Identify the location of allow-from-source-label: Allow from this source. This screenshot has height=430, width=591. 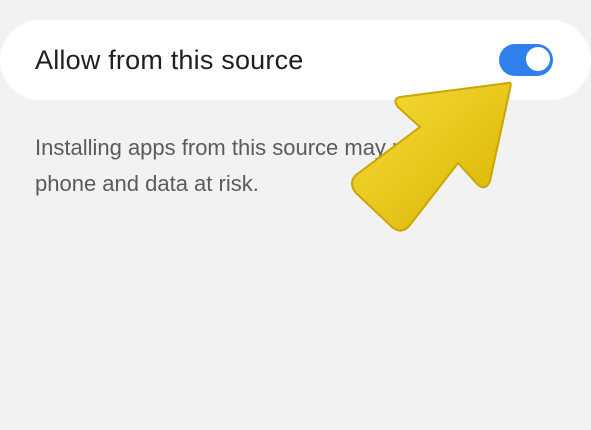
(169, 60).